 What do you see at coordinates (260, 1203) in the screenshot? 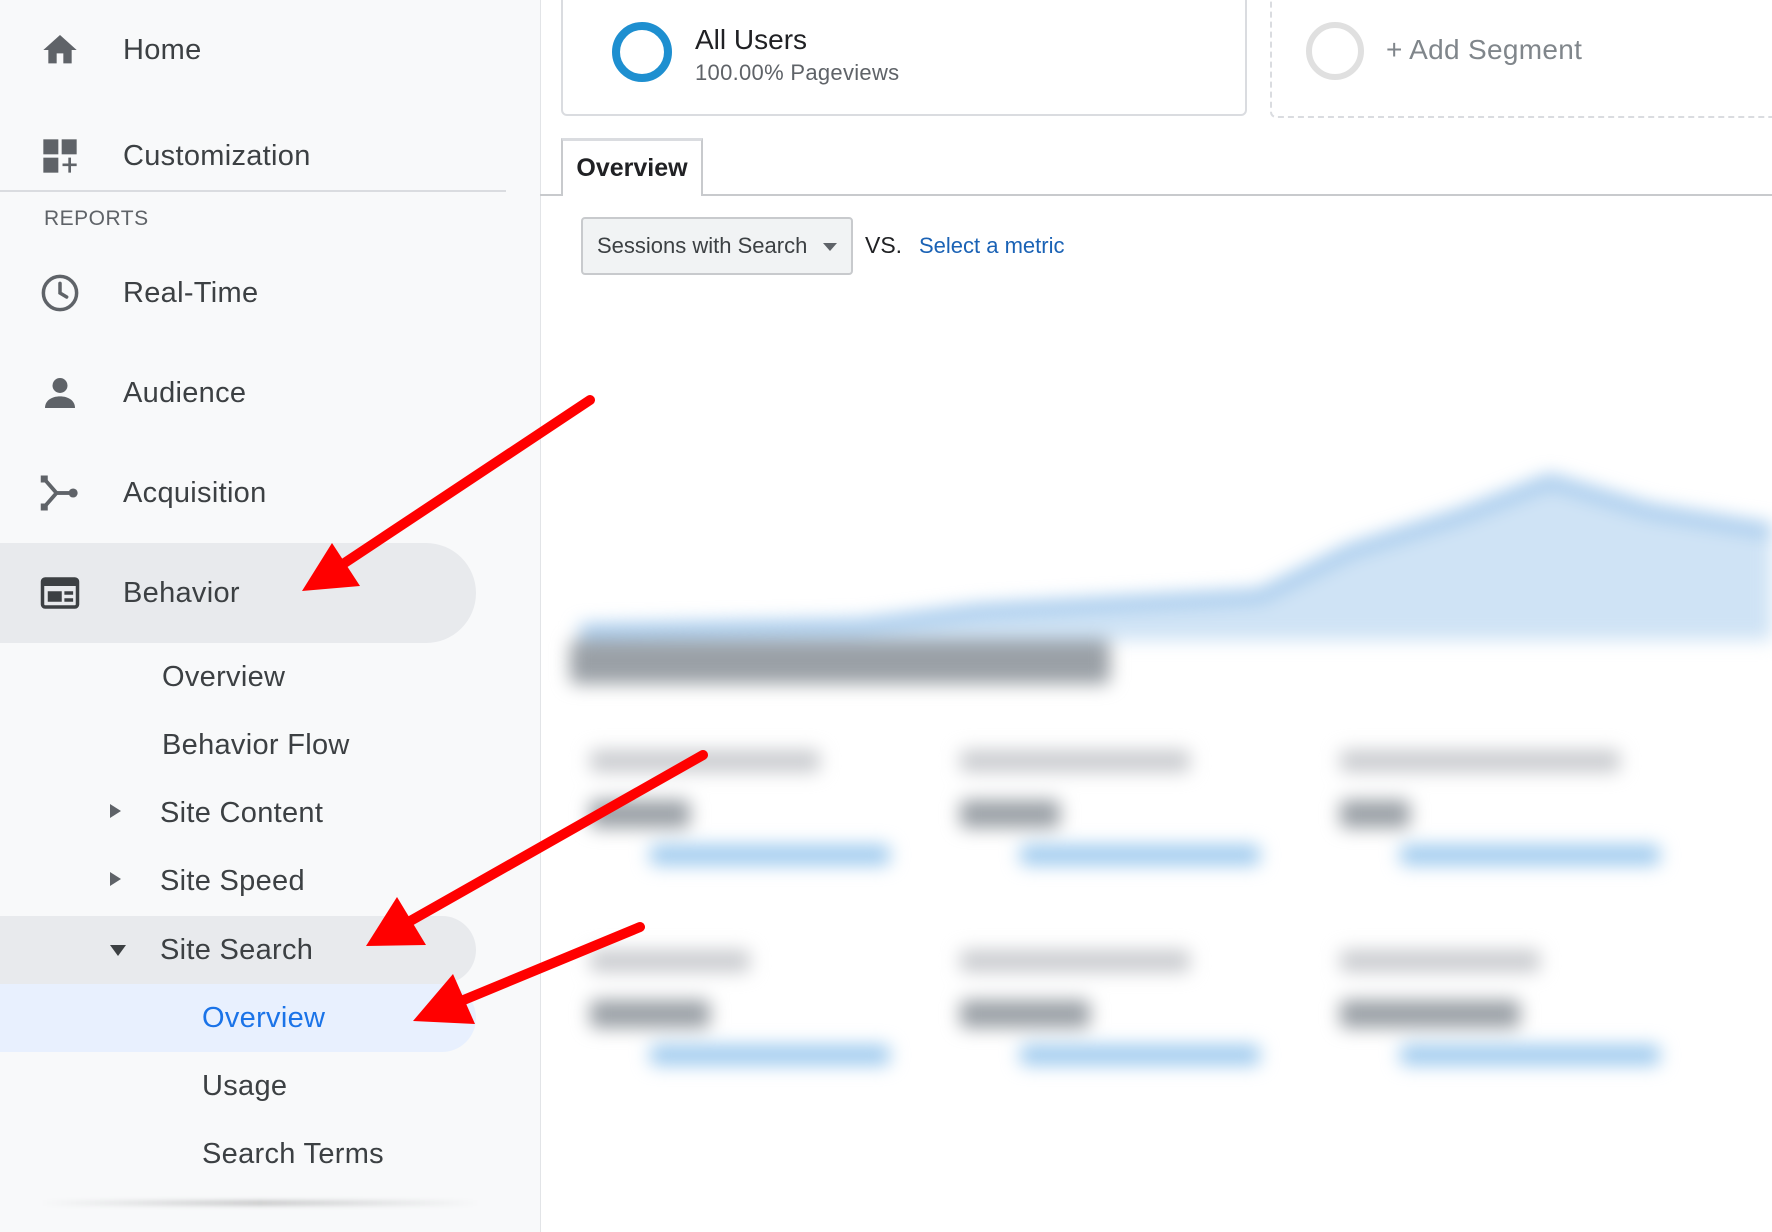
I see `sidebar-scroll-shadow` at bounding box center [260, 1203].